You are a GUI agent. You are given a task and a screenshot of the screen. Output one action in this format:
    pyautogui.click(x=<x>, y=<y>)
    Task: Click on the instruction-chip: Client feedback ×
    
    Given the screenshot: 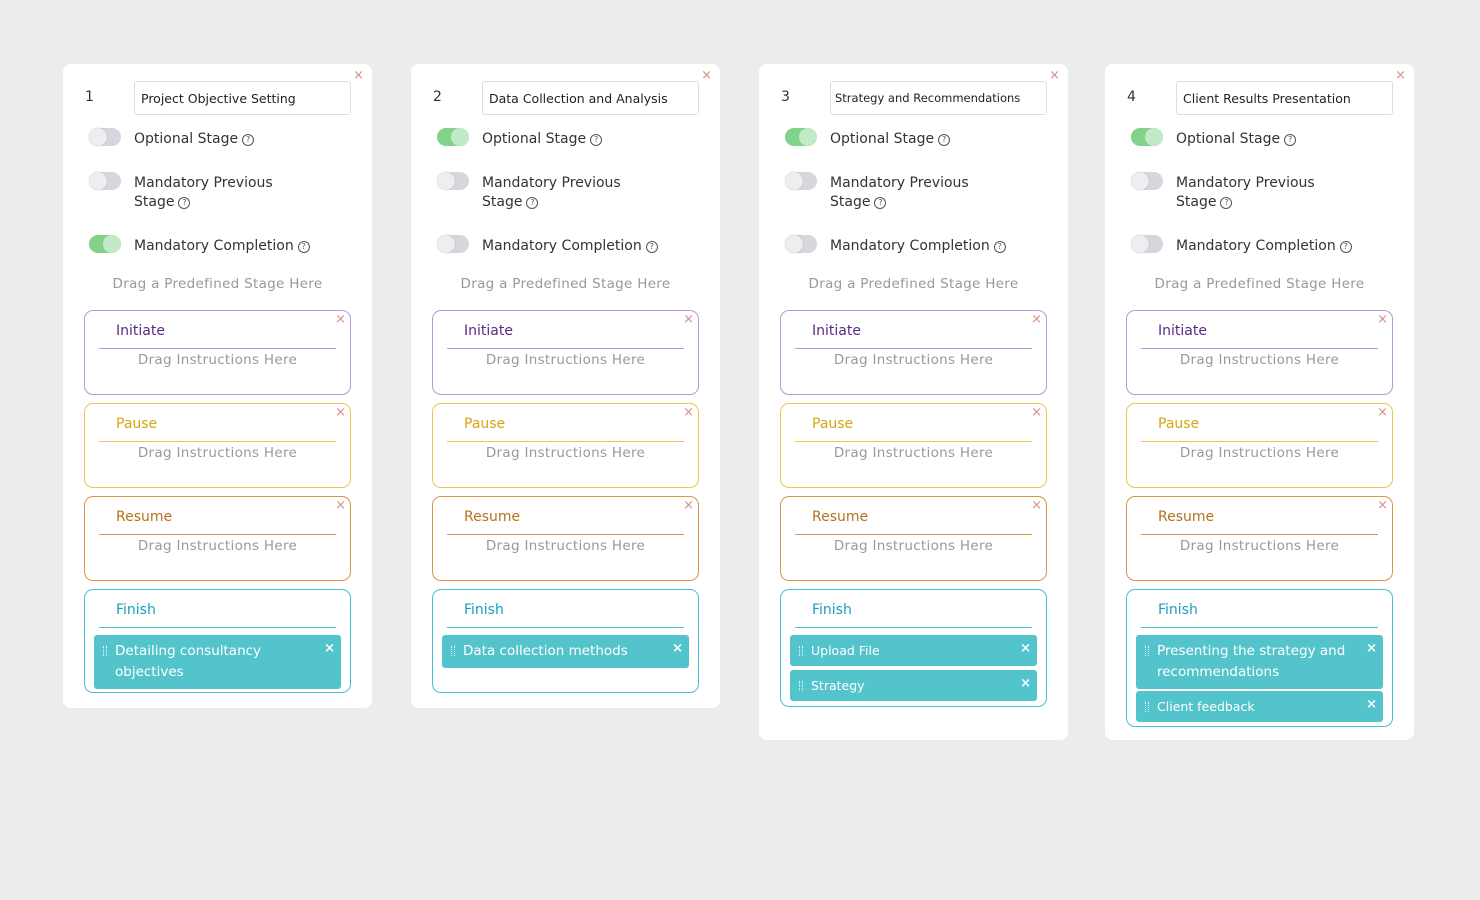 What is the action you would take?
    pyautogui.click(x=1259, y=706)
    